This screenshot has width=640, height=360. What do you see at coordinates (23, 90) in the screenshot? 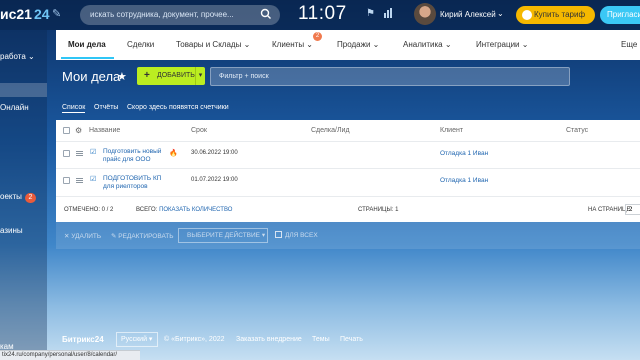
I see `sidebar-active-highlight` at bounding box center [23, 90].